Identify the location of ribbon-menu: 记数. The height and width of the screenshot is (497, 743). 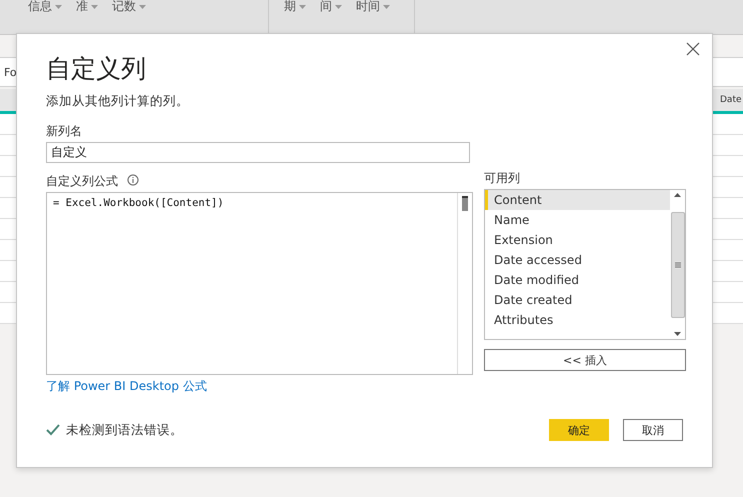
(129, 6).